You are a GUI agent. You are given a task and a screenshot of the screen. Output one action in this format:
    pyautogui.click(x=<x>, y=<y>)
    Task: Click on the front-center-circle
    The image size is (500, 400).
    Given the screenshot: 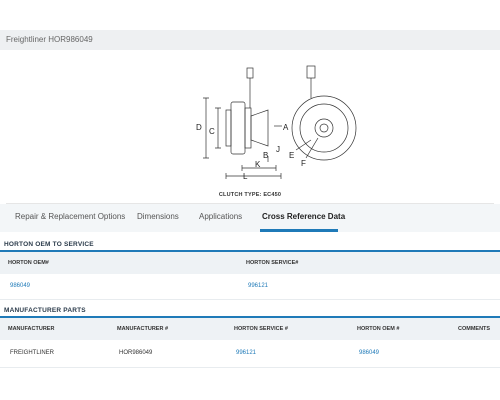 What is the action you would take?
    pyautogui.click(x=324, y=128)
    